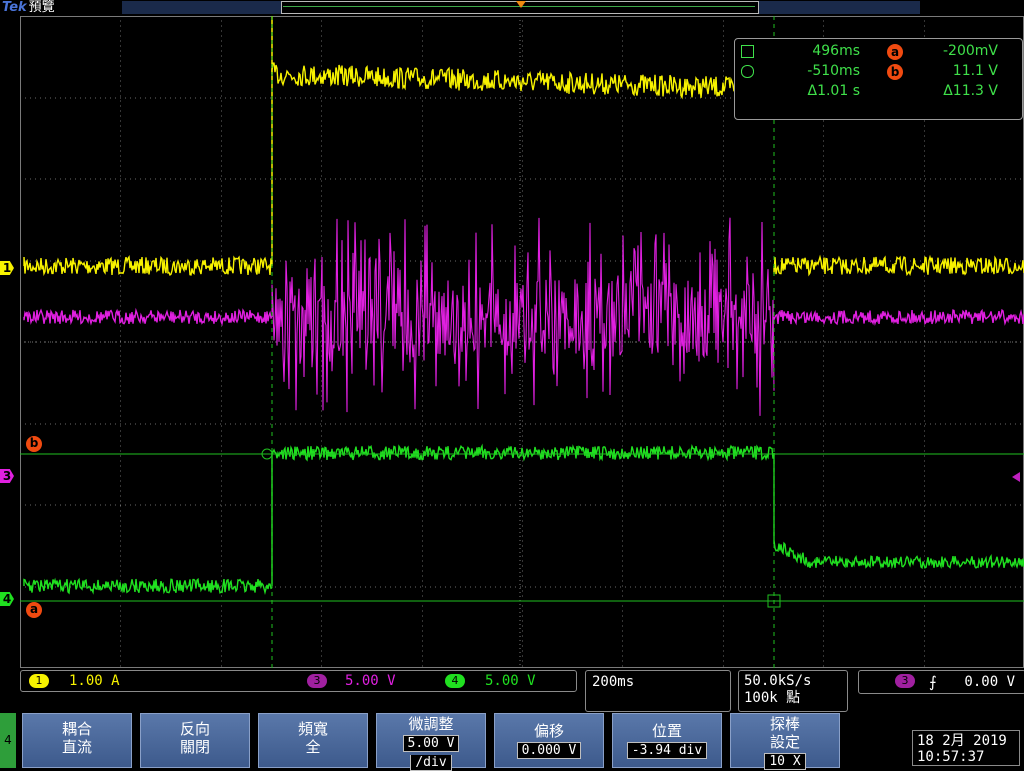  I want to click on ch3-offscreen-arrow-icon, so click(1016, 477).